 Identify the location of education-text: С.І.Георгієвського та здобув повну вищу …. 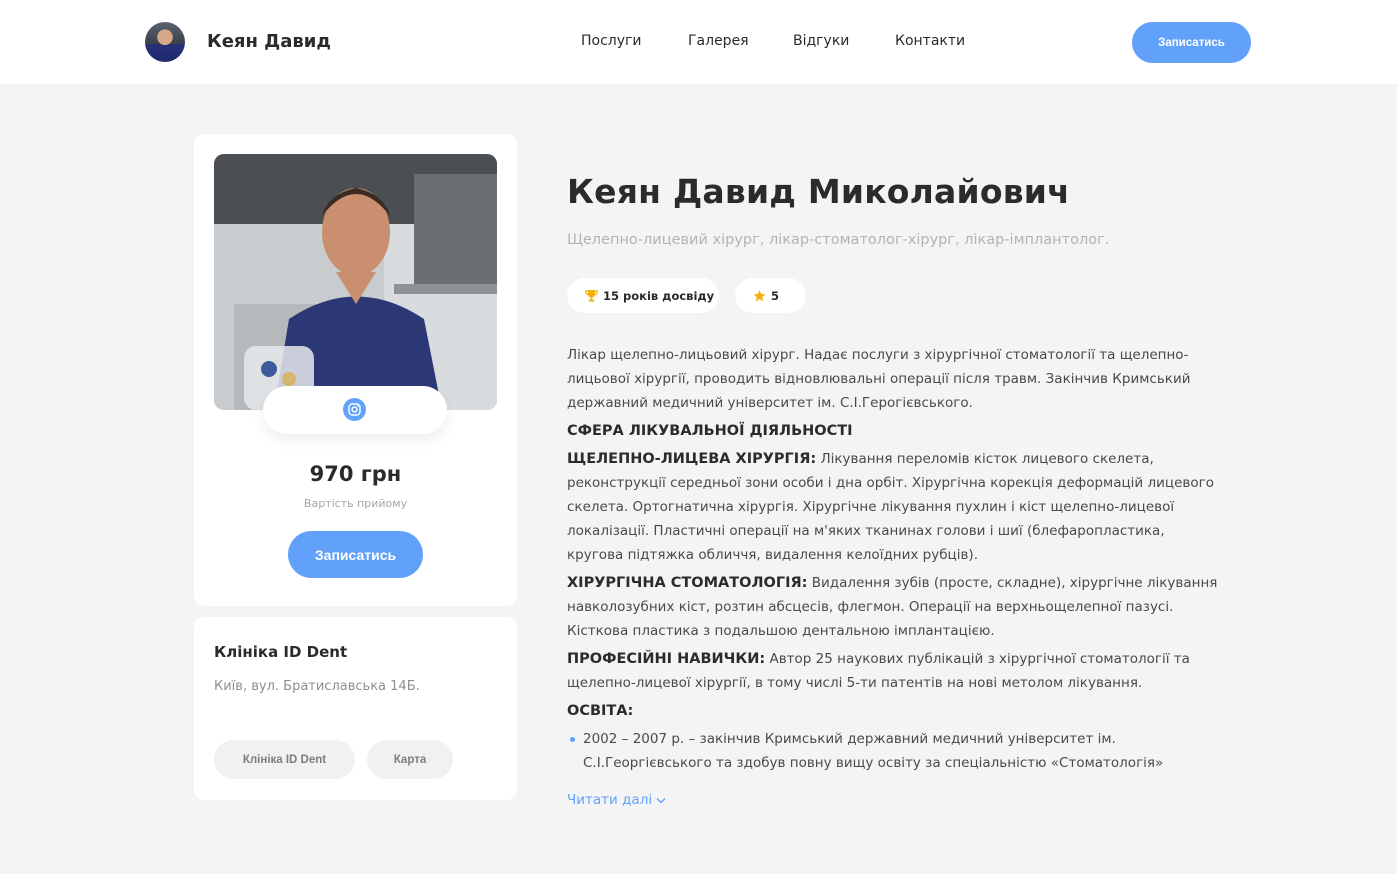
(873, 763).